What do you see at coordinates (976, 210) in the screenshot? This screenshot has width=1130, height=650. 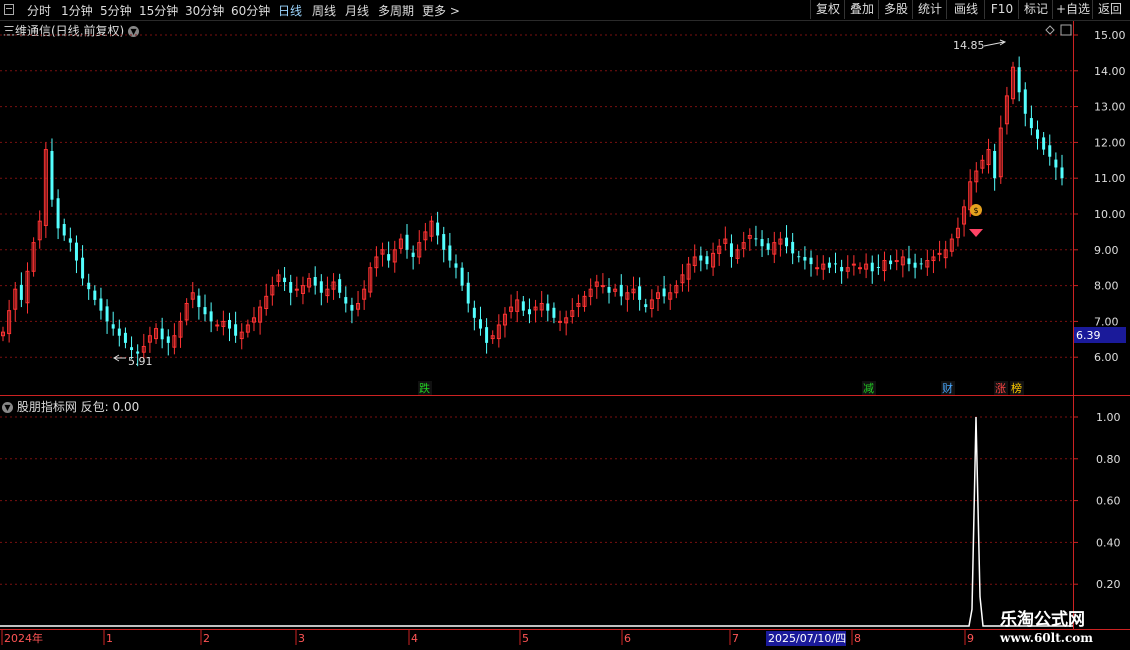 I see `money-bag-icon: $` at bounding box center [976, 210].